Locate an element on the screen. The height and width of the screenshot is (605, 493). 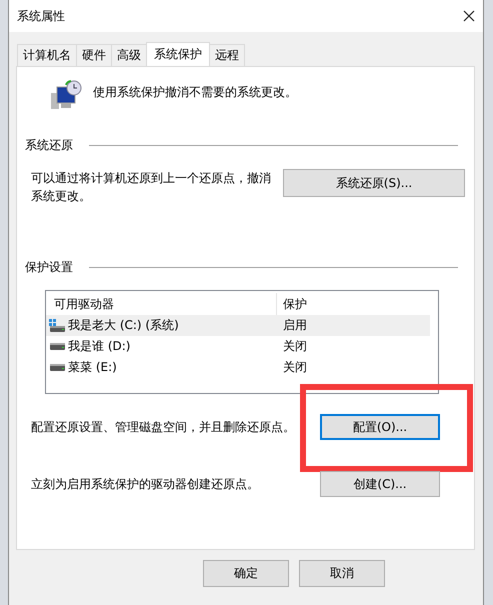
group-title: 保护设置 is located at coordinates (49, 267).